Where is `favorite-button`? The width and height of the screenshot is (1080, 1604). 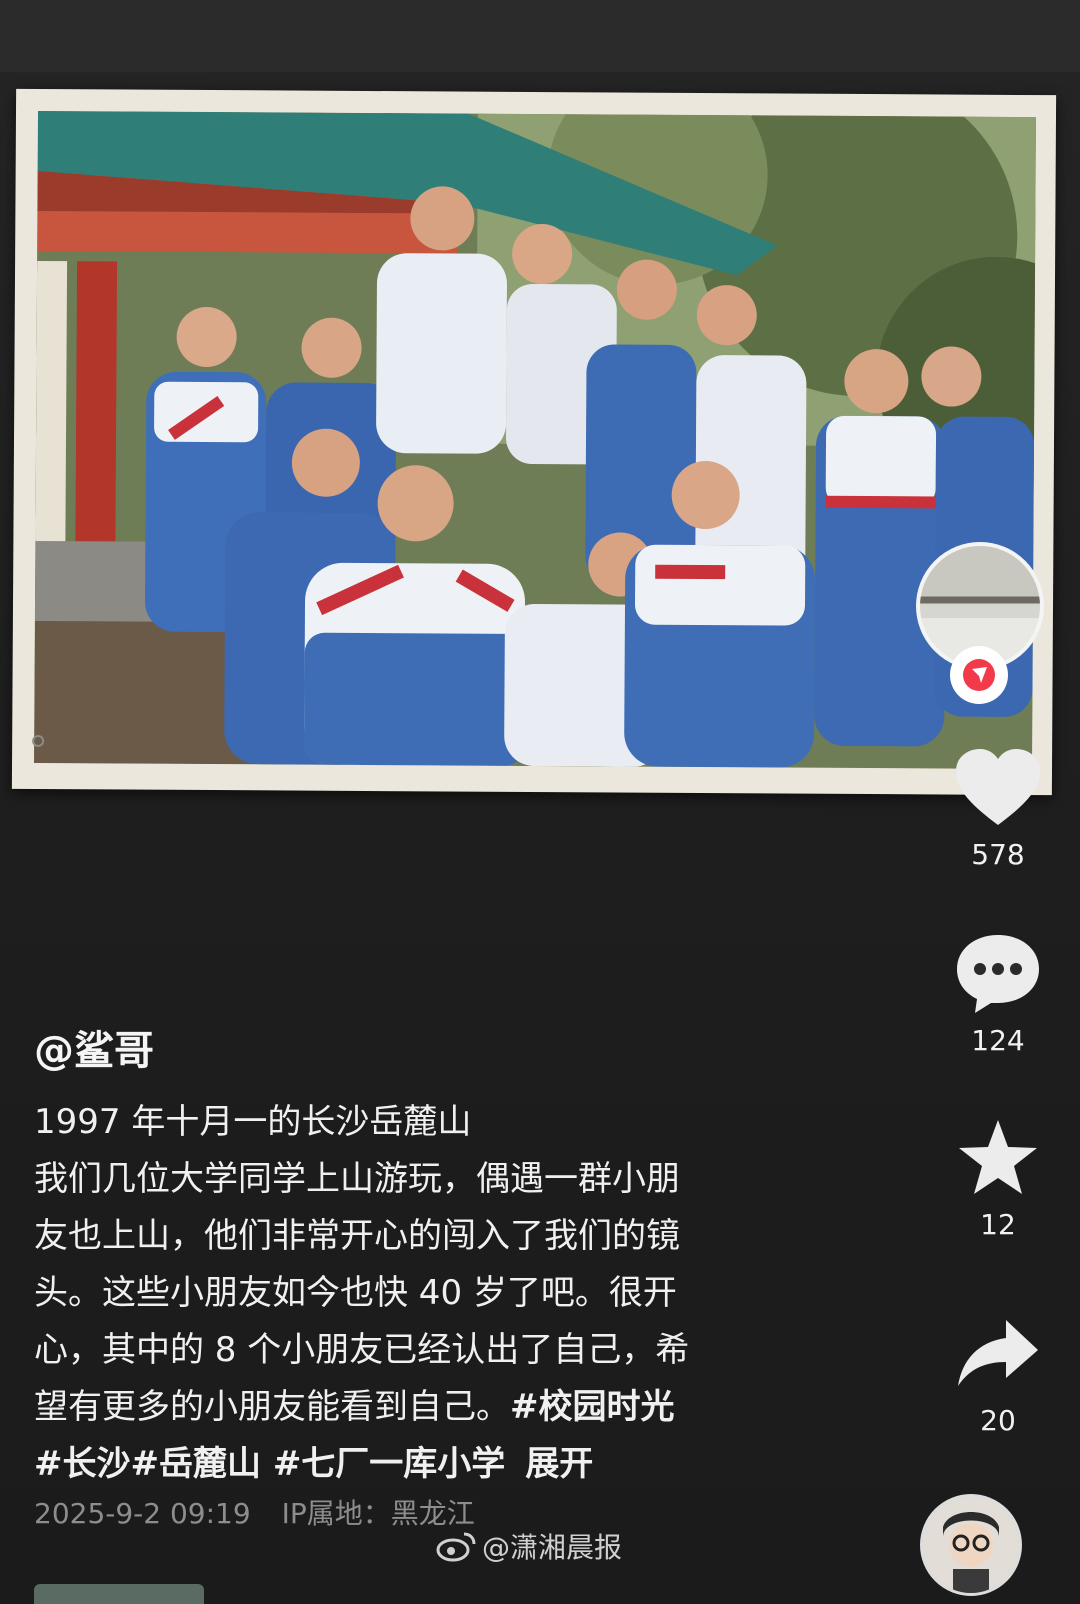 favorite-button is located at coordinates (998, 1157).